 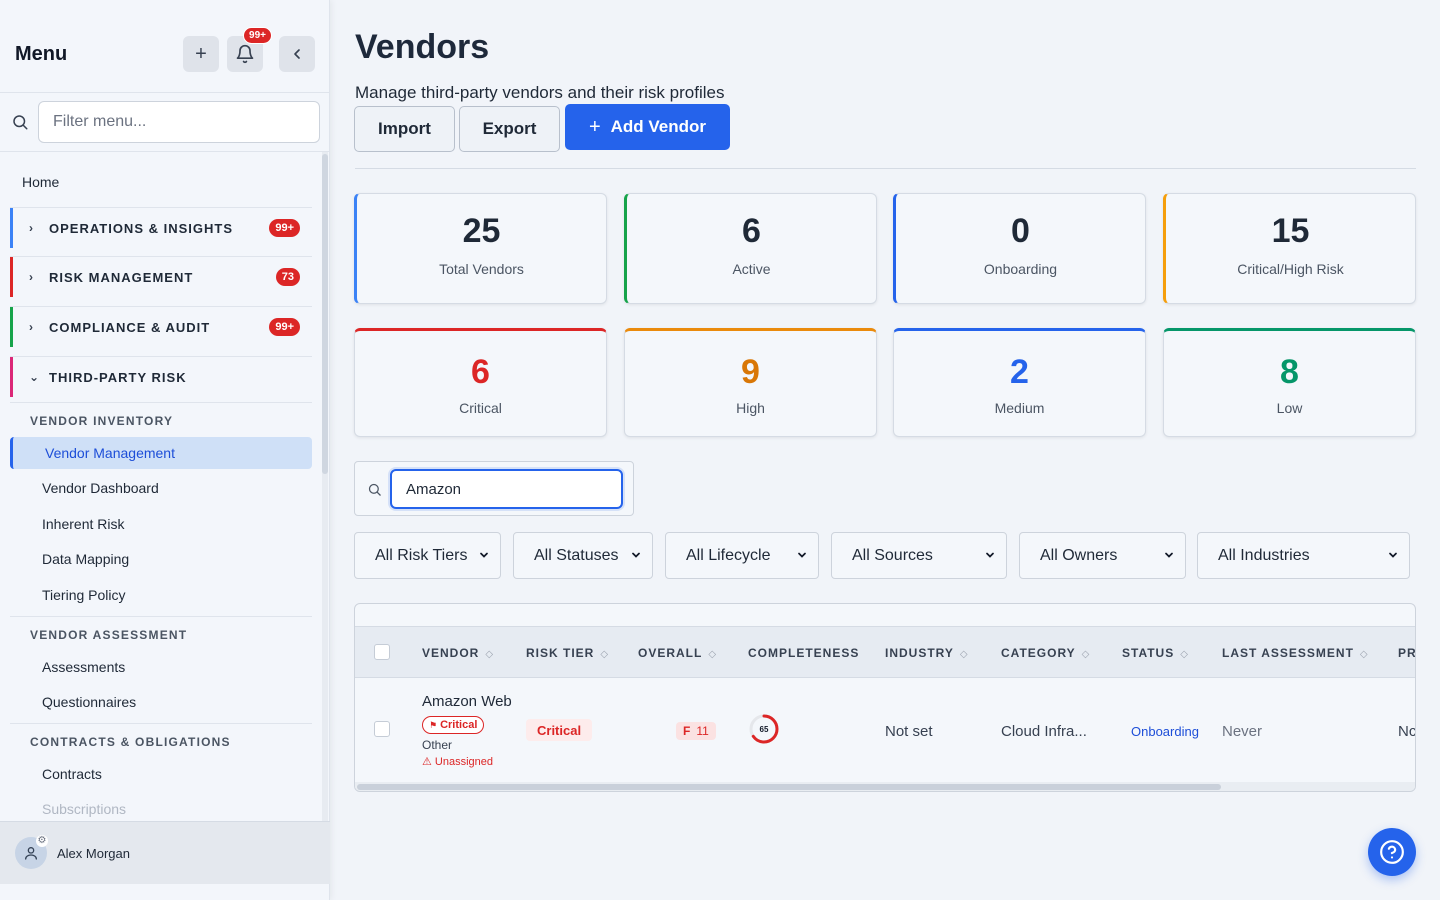 I want to click on plus-icon: +, so click(x=201, y=53).